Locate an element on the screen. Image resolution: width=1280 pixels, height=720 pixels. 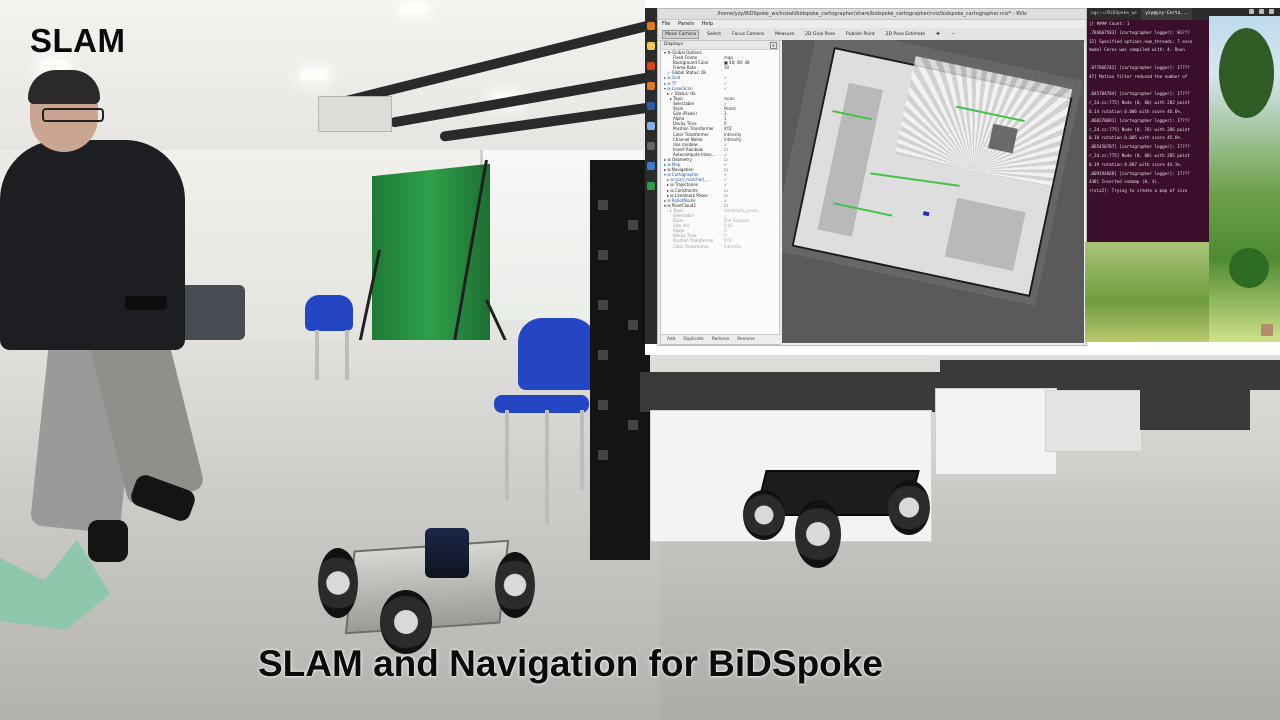
terminal-line: 0.18 rotation 0.005 with score 45.6%. is located at coordinates (1136, 138).